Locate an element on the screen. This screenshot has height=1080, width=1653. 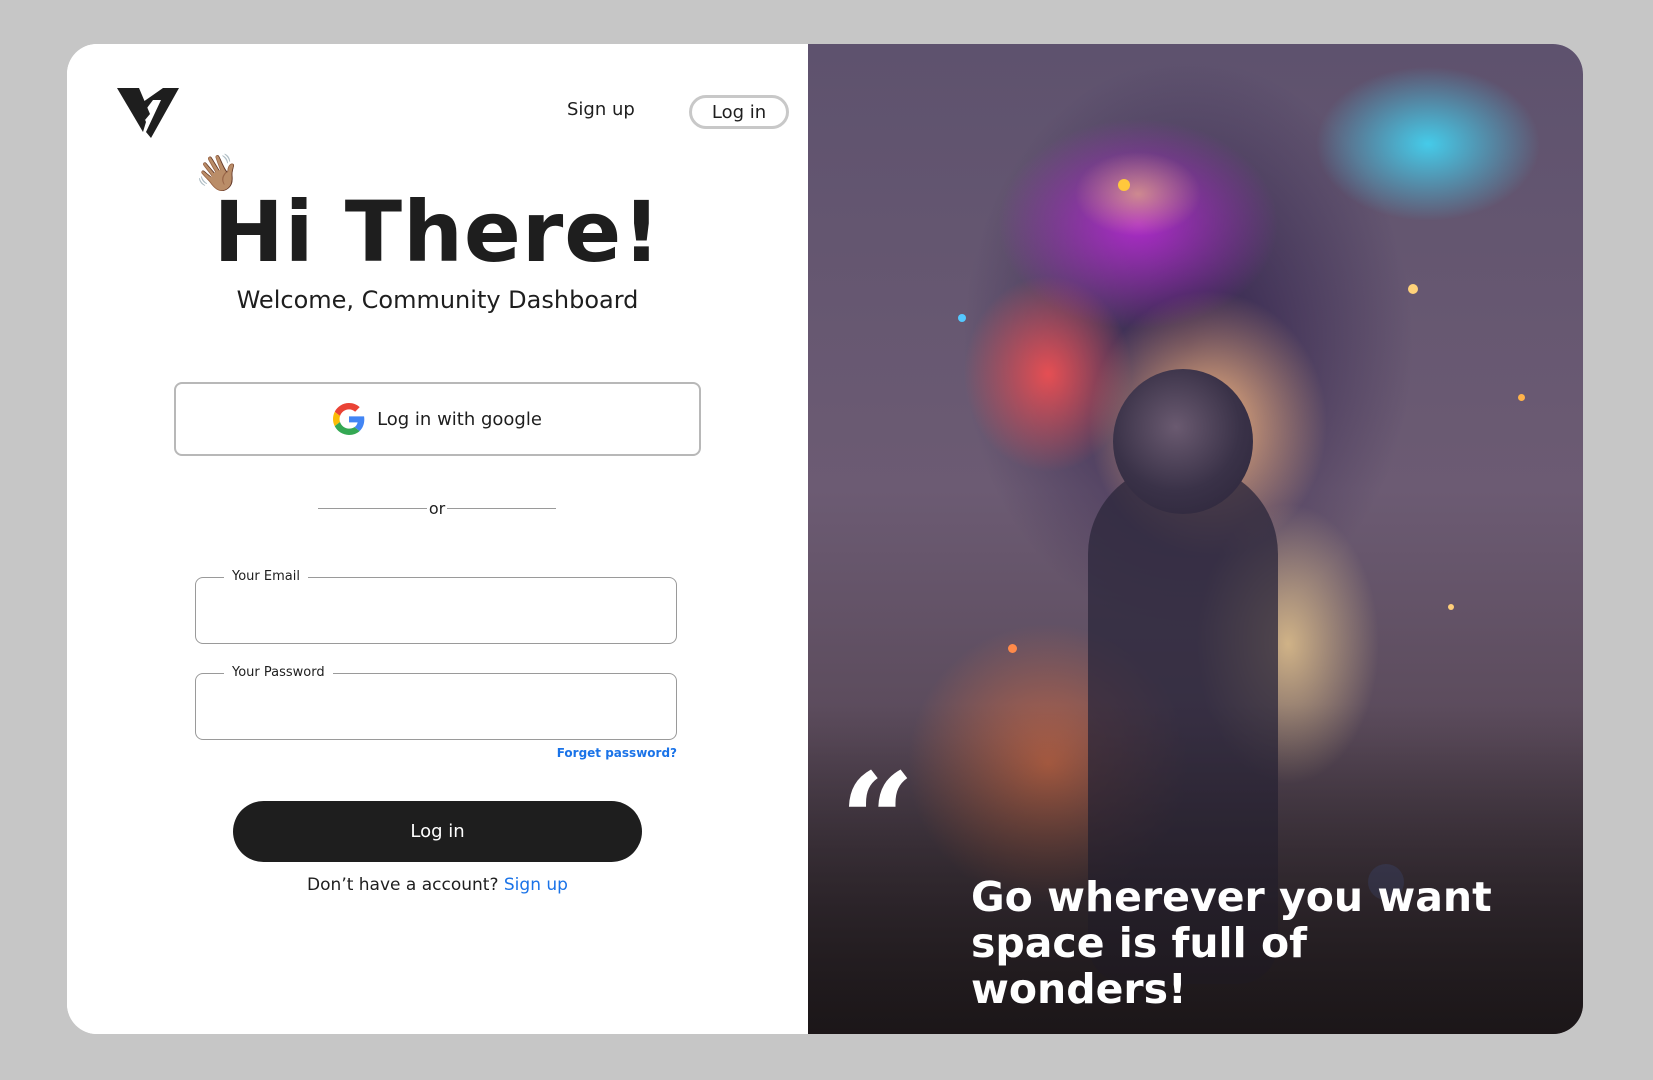
divider-line-left is located at coordinates (372, 508).